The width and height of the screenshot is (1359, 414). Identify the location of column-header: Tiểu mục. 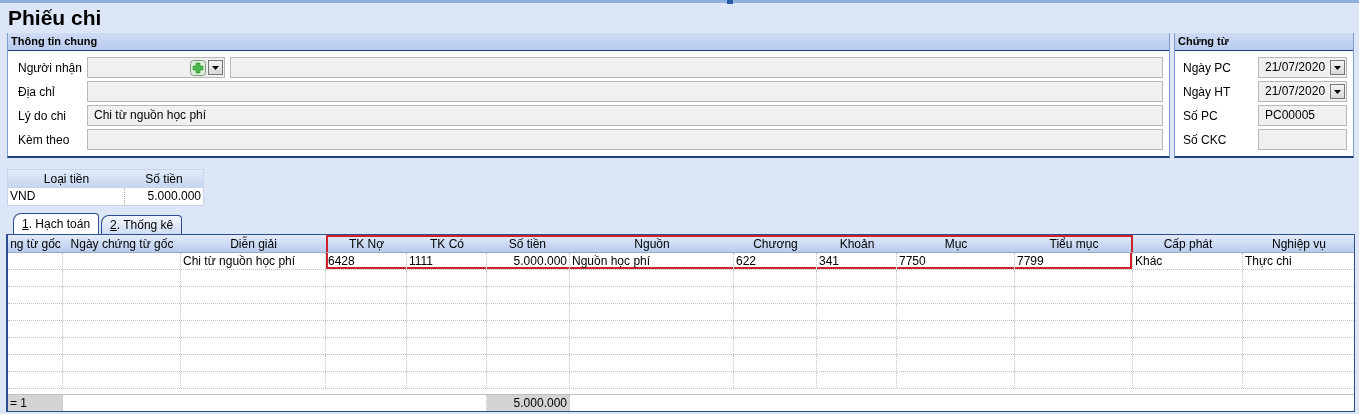
(1074, 243).